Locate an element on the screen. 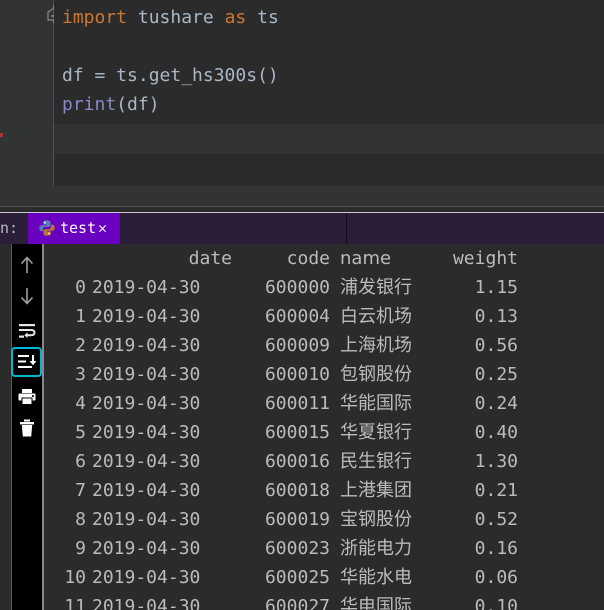 The height and width of the screenshot is (610, 604). python-file-icon is located at coordinates (47, 228).